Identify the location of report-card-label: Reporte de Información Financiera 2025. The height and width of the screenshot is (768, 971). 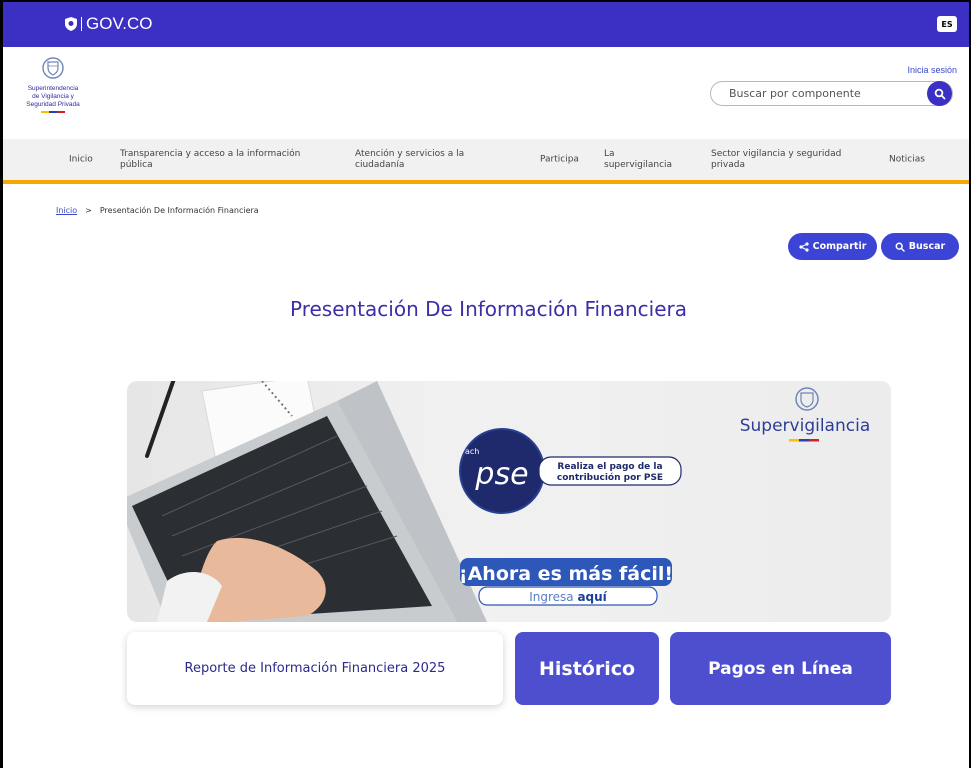
(315, 668).